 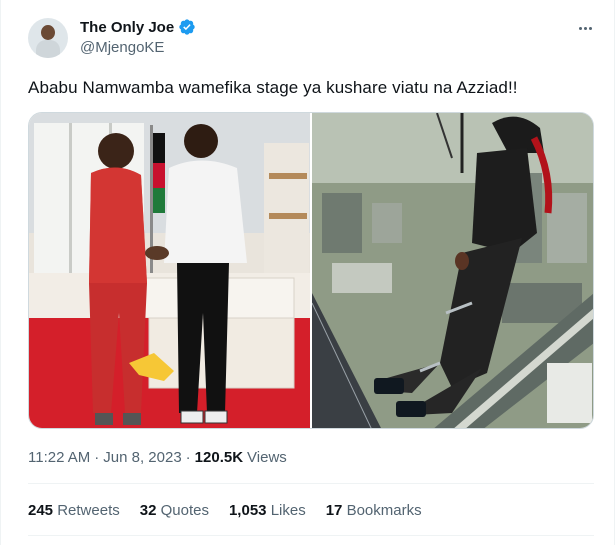 What do you see at coordinates (267, 510) in the screenshot?
I see `stat-likes: 1,053 Likes` at bounding box center [267, 510].